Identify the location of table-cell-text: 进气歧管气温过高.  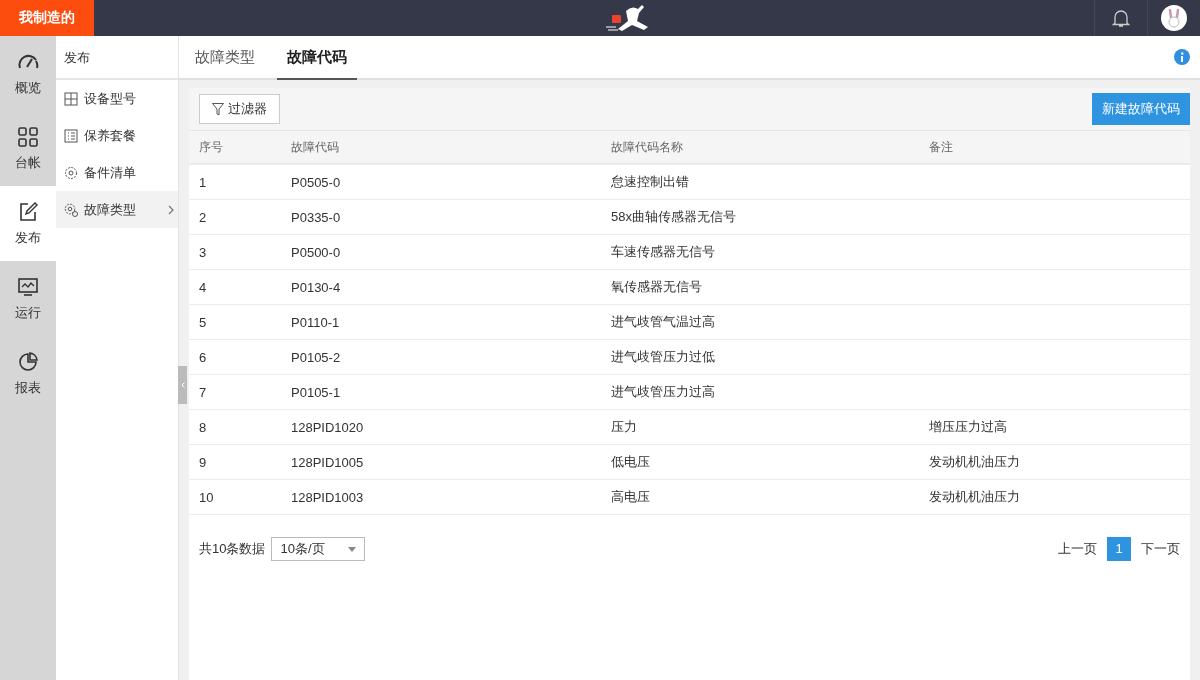
(663, 322).